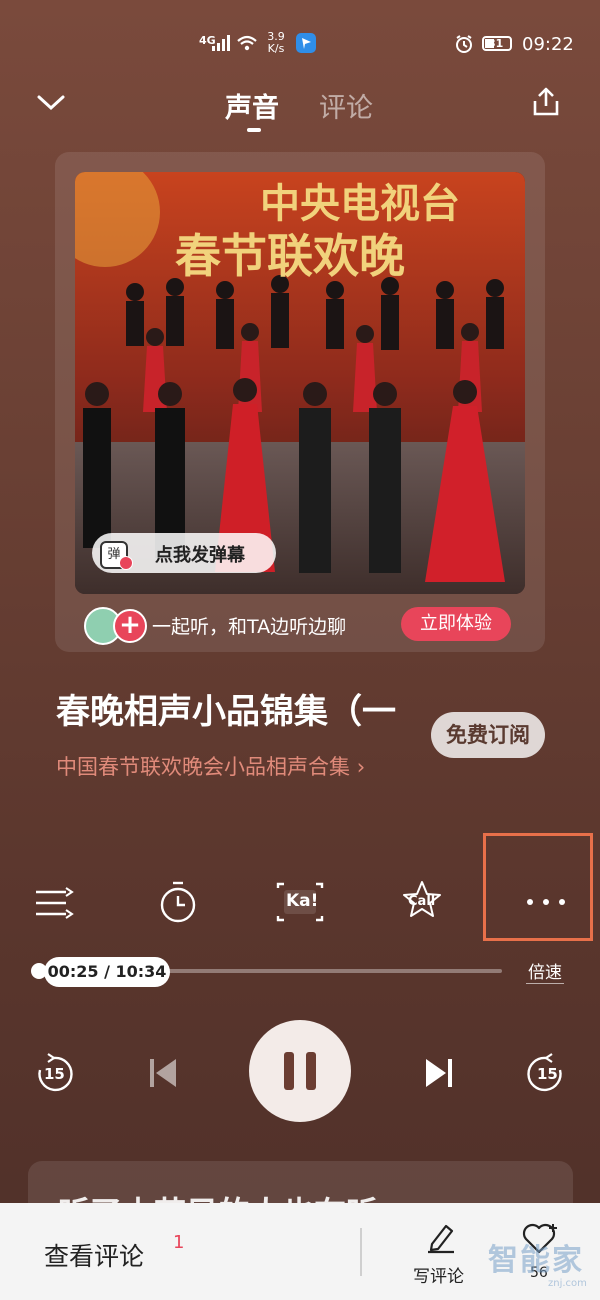  What do you see at coordinates (254, 130) in the screenshot?
I see `active-tab-indicator` at bounding box center [254, 130].